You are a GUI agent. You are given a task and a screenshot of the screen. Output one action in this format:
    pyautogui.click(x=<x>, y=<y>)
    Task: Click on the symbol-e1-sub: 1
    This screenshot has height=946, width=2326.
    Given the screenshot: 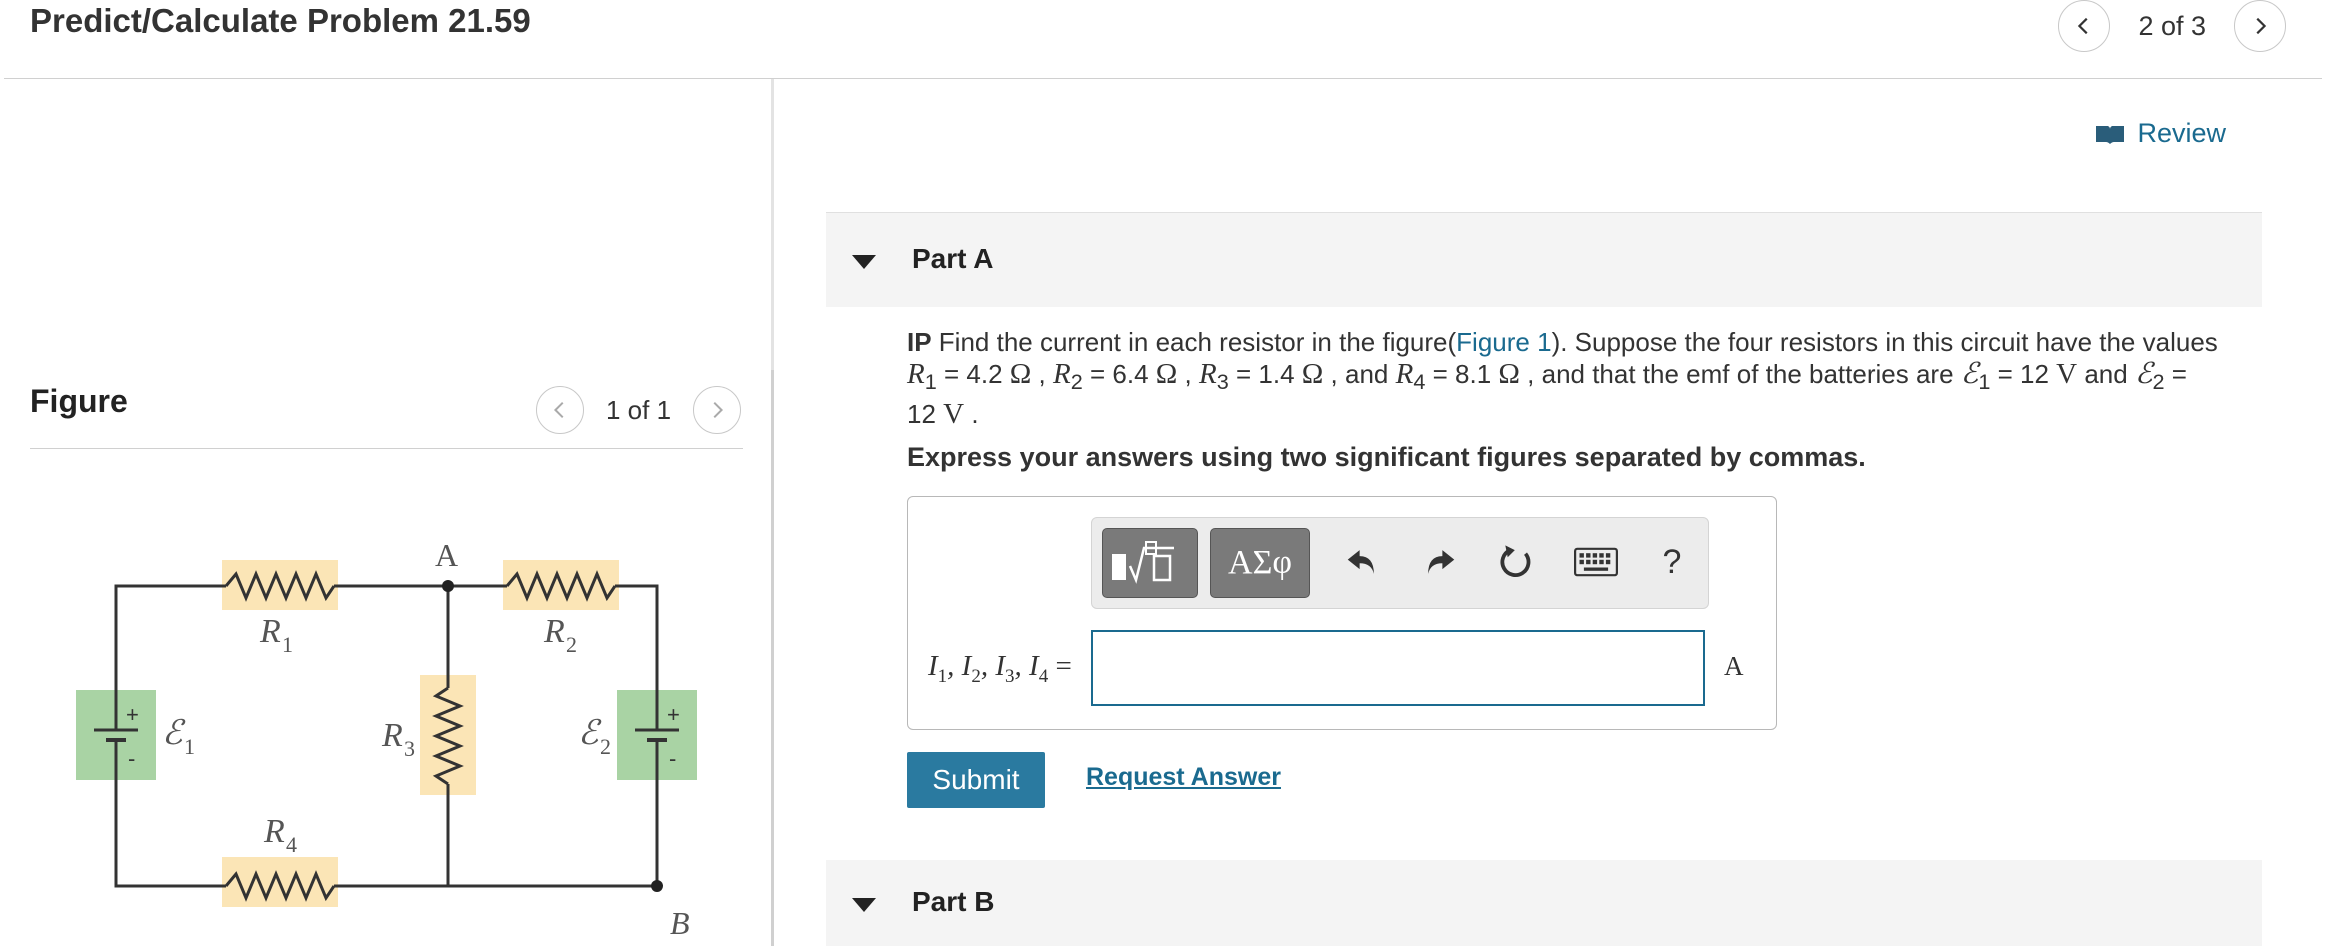 What is the action you would take?
    pyautogui.click(x=1984, y=382)
    